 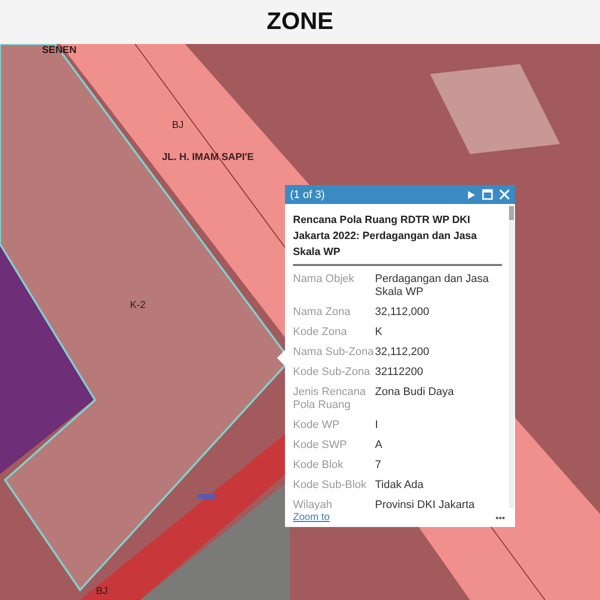 I want to click on field-value: Tidak Ada, so click(x=400, y=485).